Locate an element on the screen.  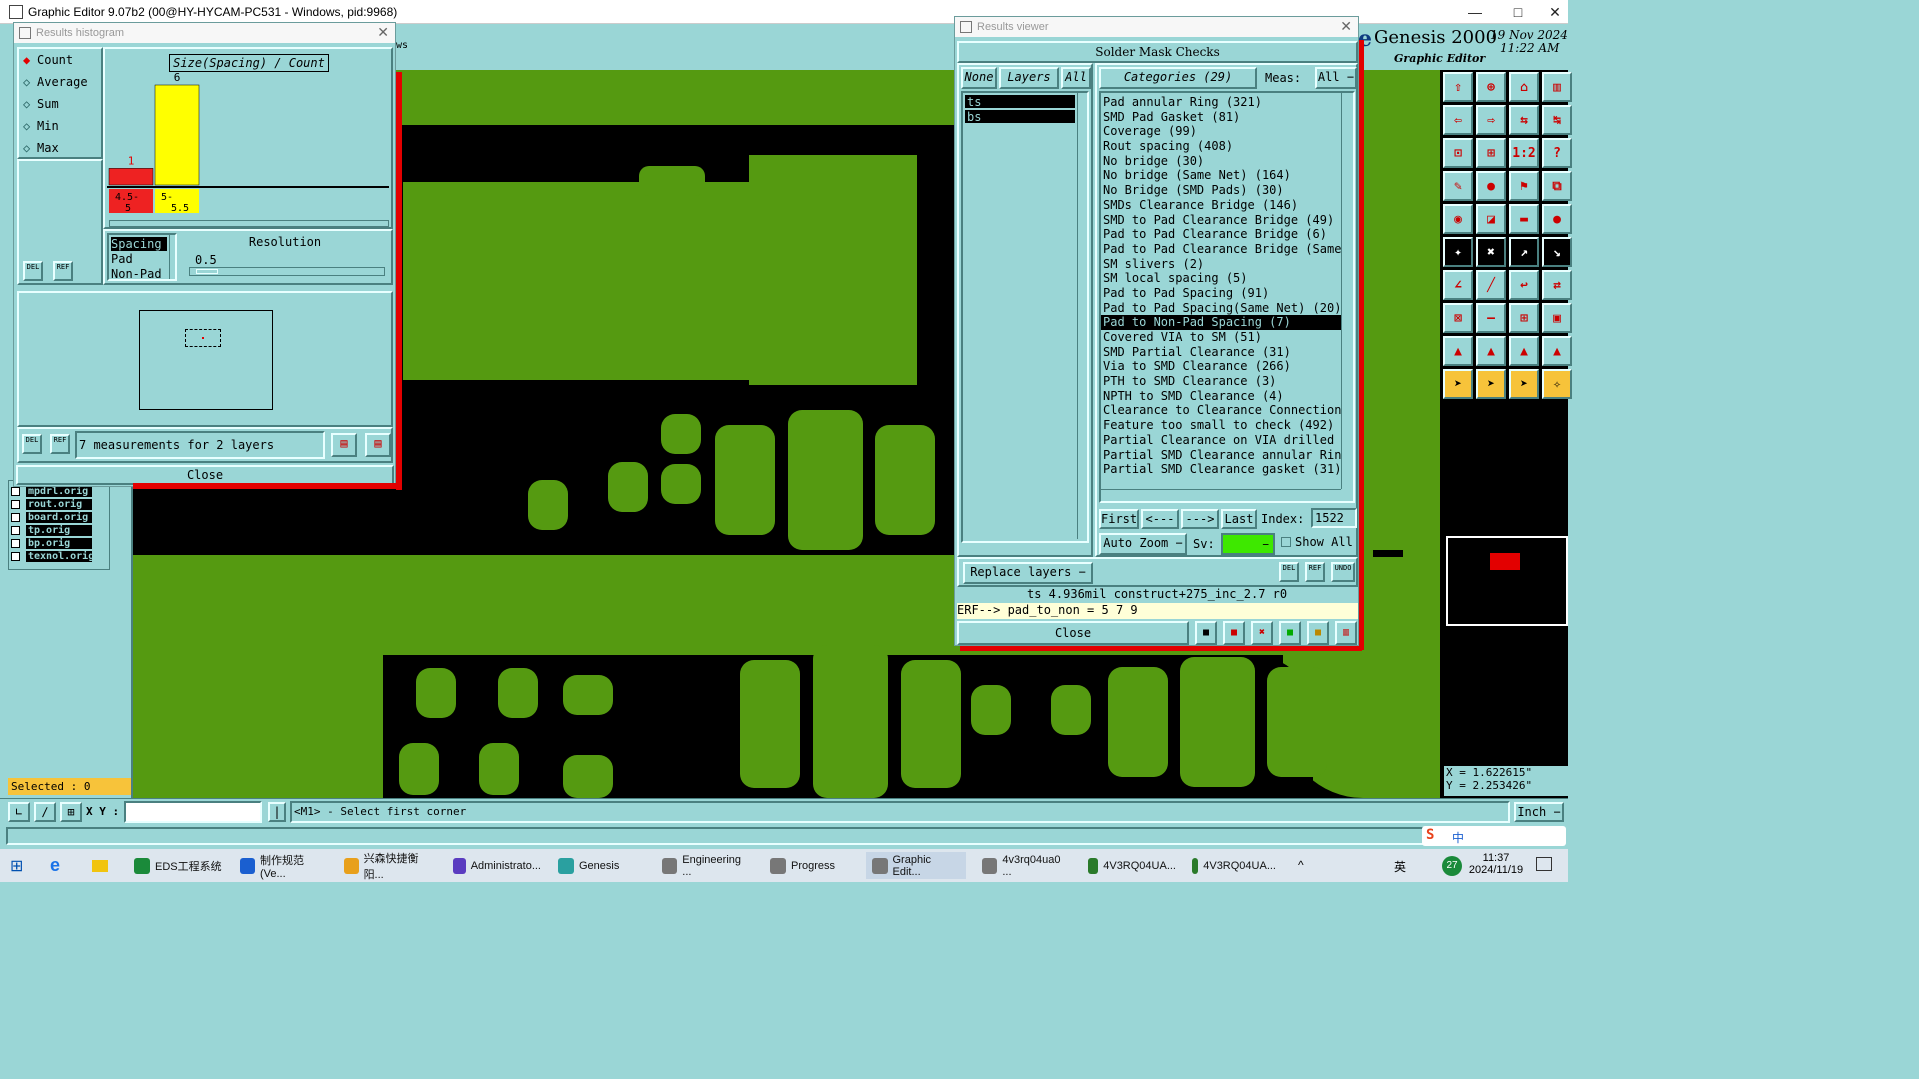
maximize-button: □ is located at coordinates (1518, 12).